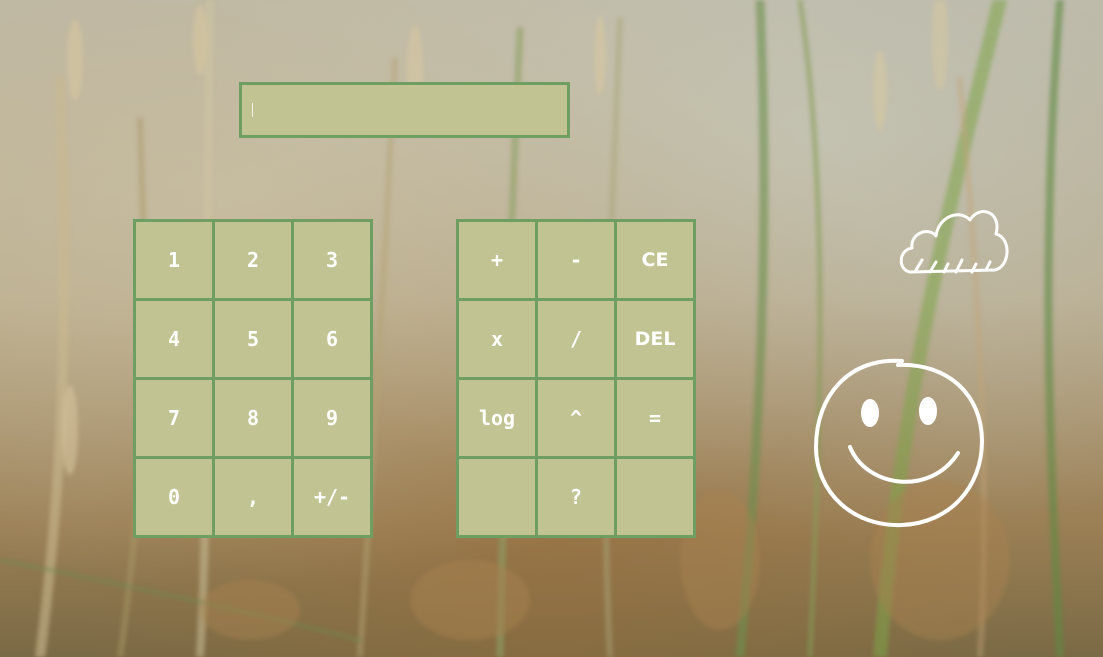 The width and height of the screenshot is (1103, 657). Describe the element at coordinates (576, 339) in the screenshot. I see `key-divide: /` at that location.